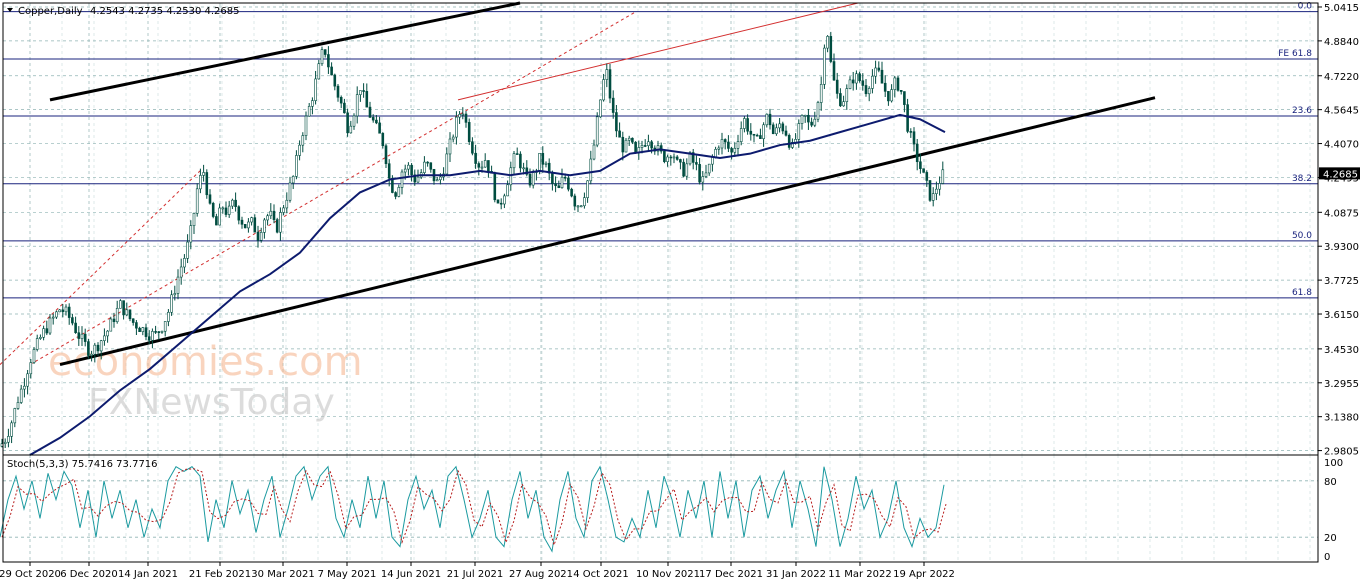  Describe the element at coordinates (123, 11) in the screenshot. I see `chart-header: Copper,Daily 4.2543 4.2735 4.2530 4.2685` at that location.